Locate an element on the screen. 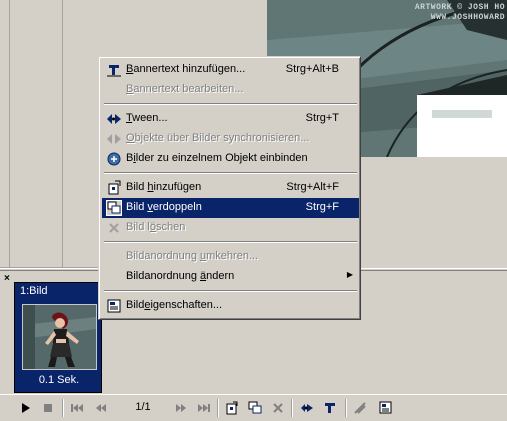 The height and width of the screenshot is (421, 507). stop-icon is located at coordinates (48, 408).